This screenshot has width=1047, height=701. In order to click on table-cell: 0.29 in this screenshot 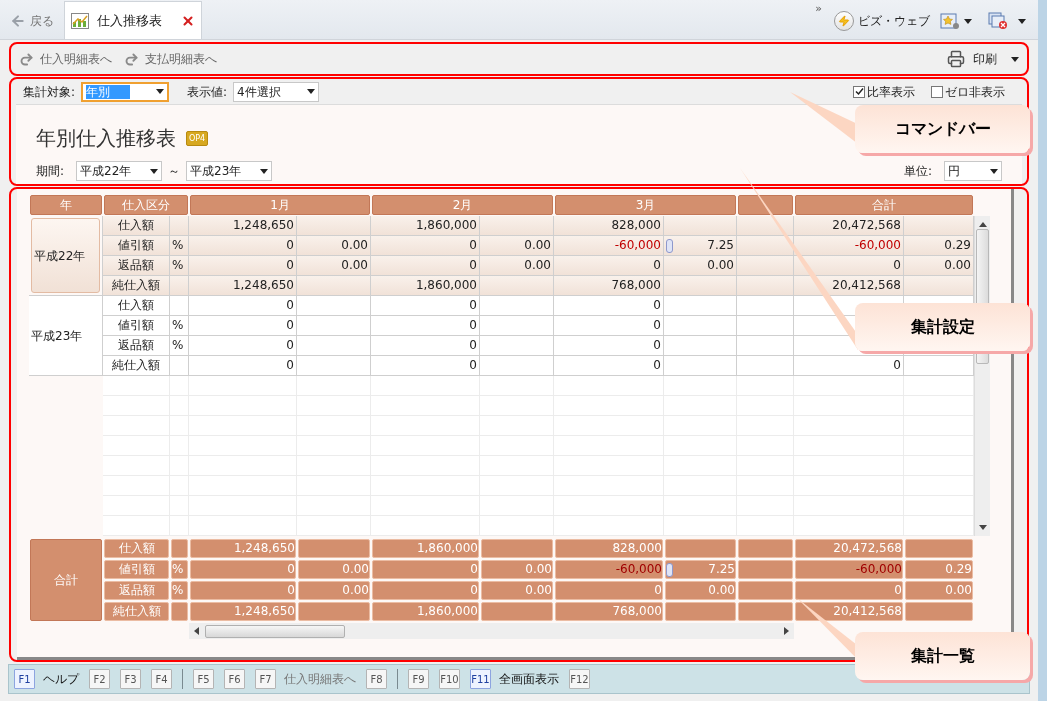, I will do `click(939, 569)`.